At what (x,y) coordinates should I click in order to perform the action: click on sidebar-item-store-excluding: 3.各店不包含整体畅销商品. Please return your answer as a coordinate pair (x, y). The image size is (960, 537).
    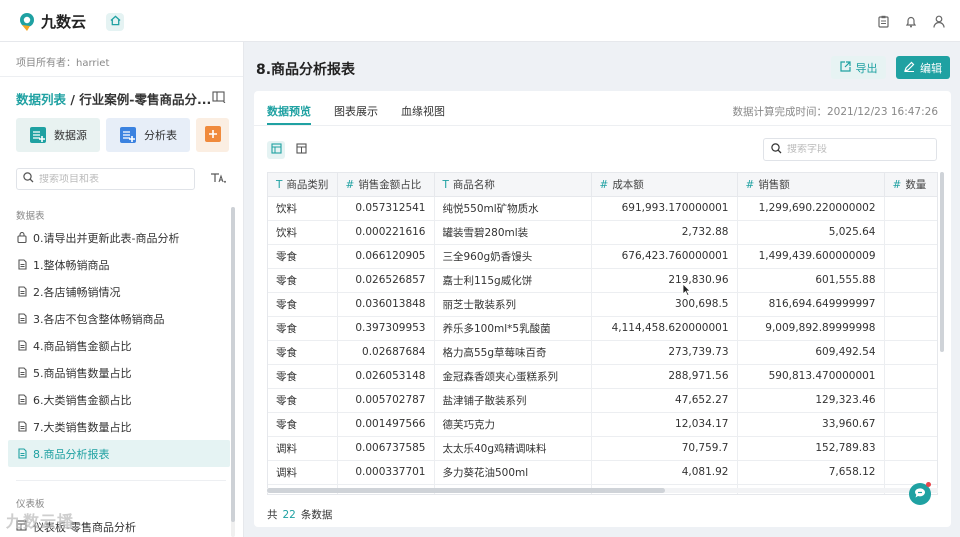
    Looking at the image, I should click on (119, 318).